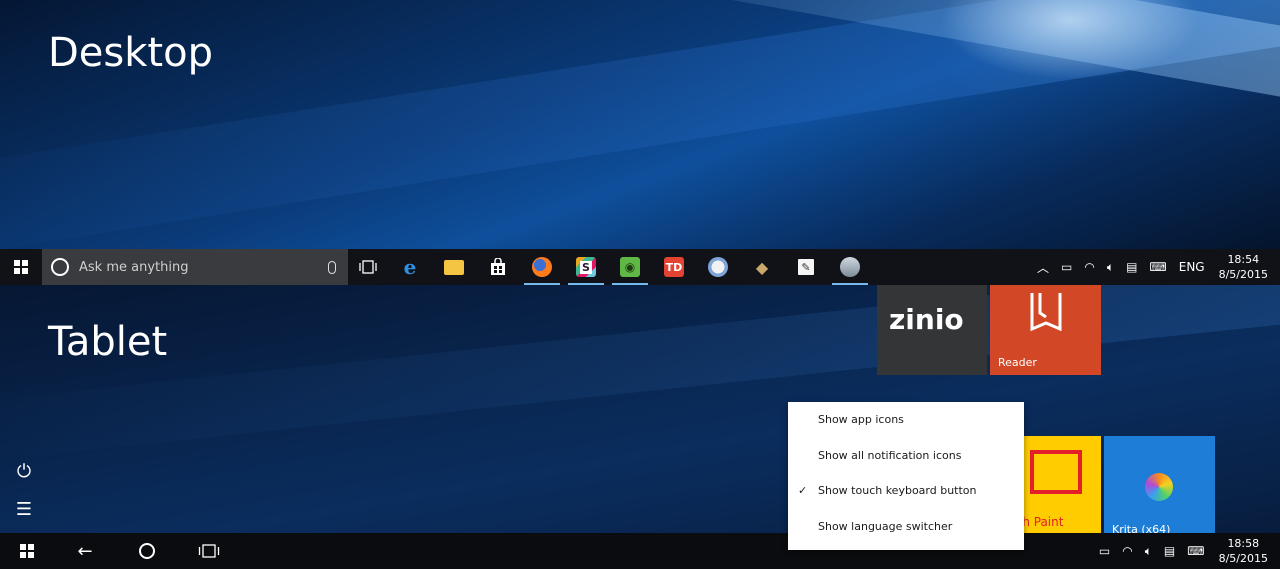 Image resolution: width=1280 pixels, height=569 pixels. I want to click on slack-taskbar-button: S, so click(586, 267).